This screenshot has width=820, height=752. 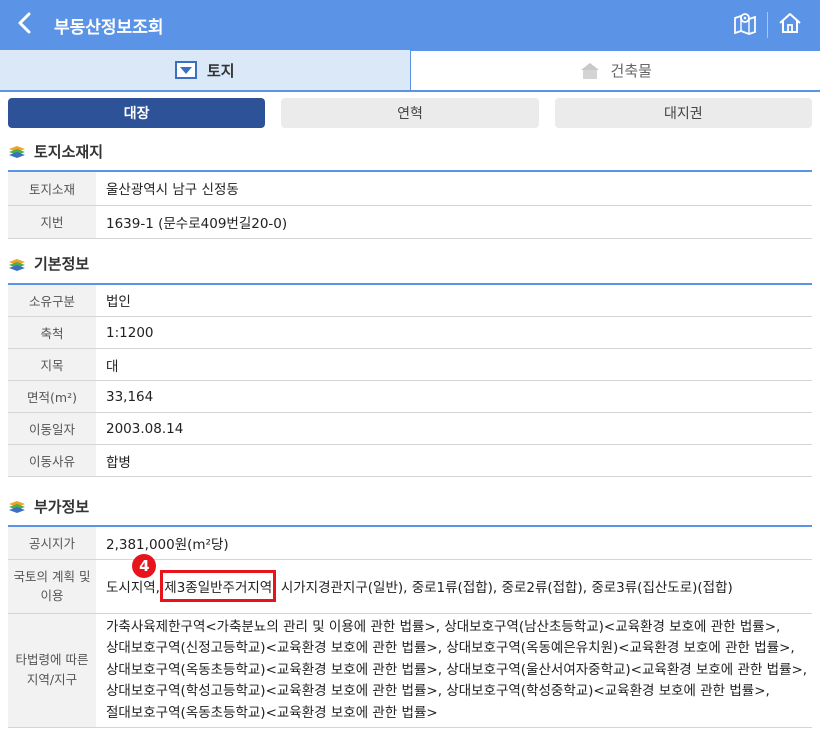 I want to click on table-row: 이동사유 합병, so click(x=410, y=460).